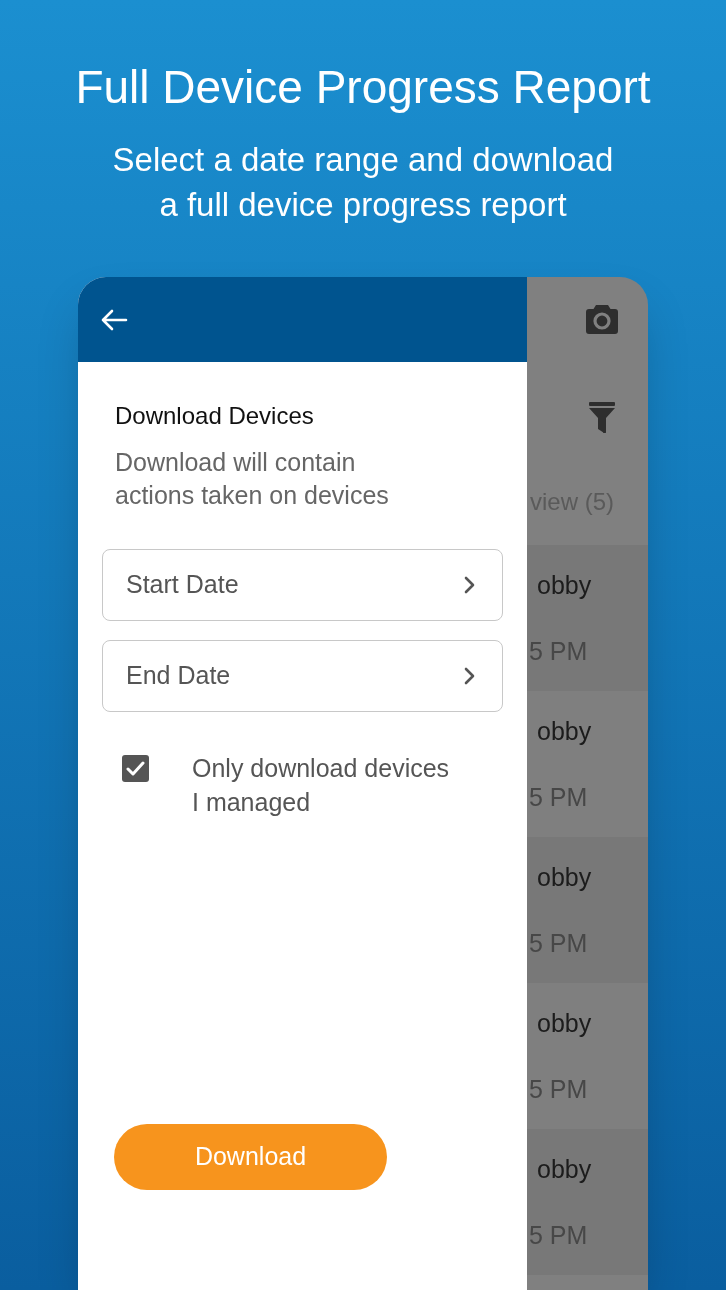 This screenshot has height=1290, width=726. I want to click on back-arrow-icon, so click(114, 319).